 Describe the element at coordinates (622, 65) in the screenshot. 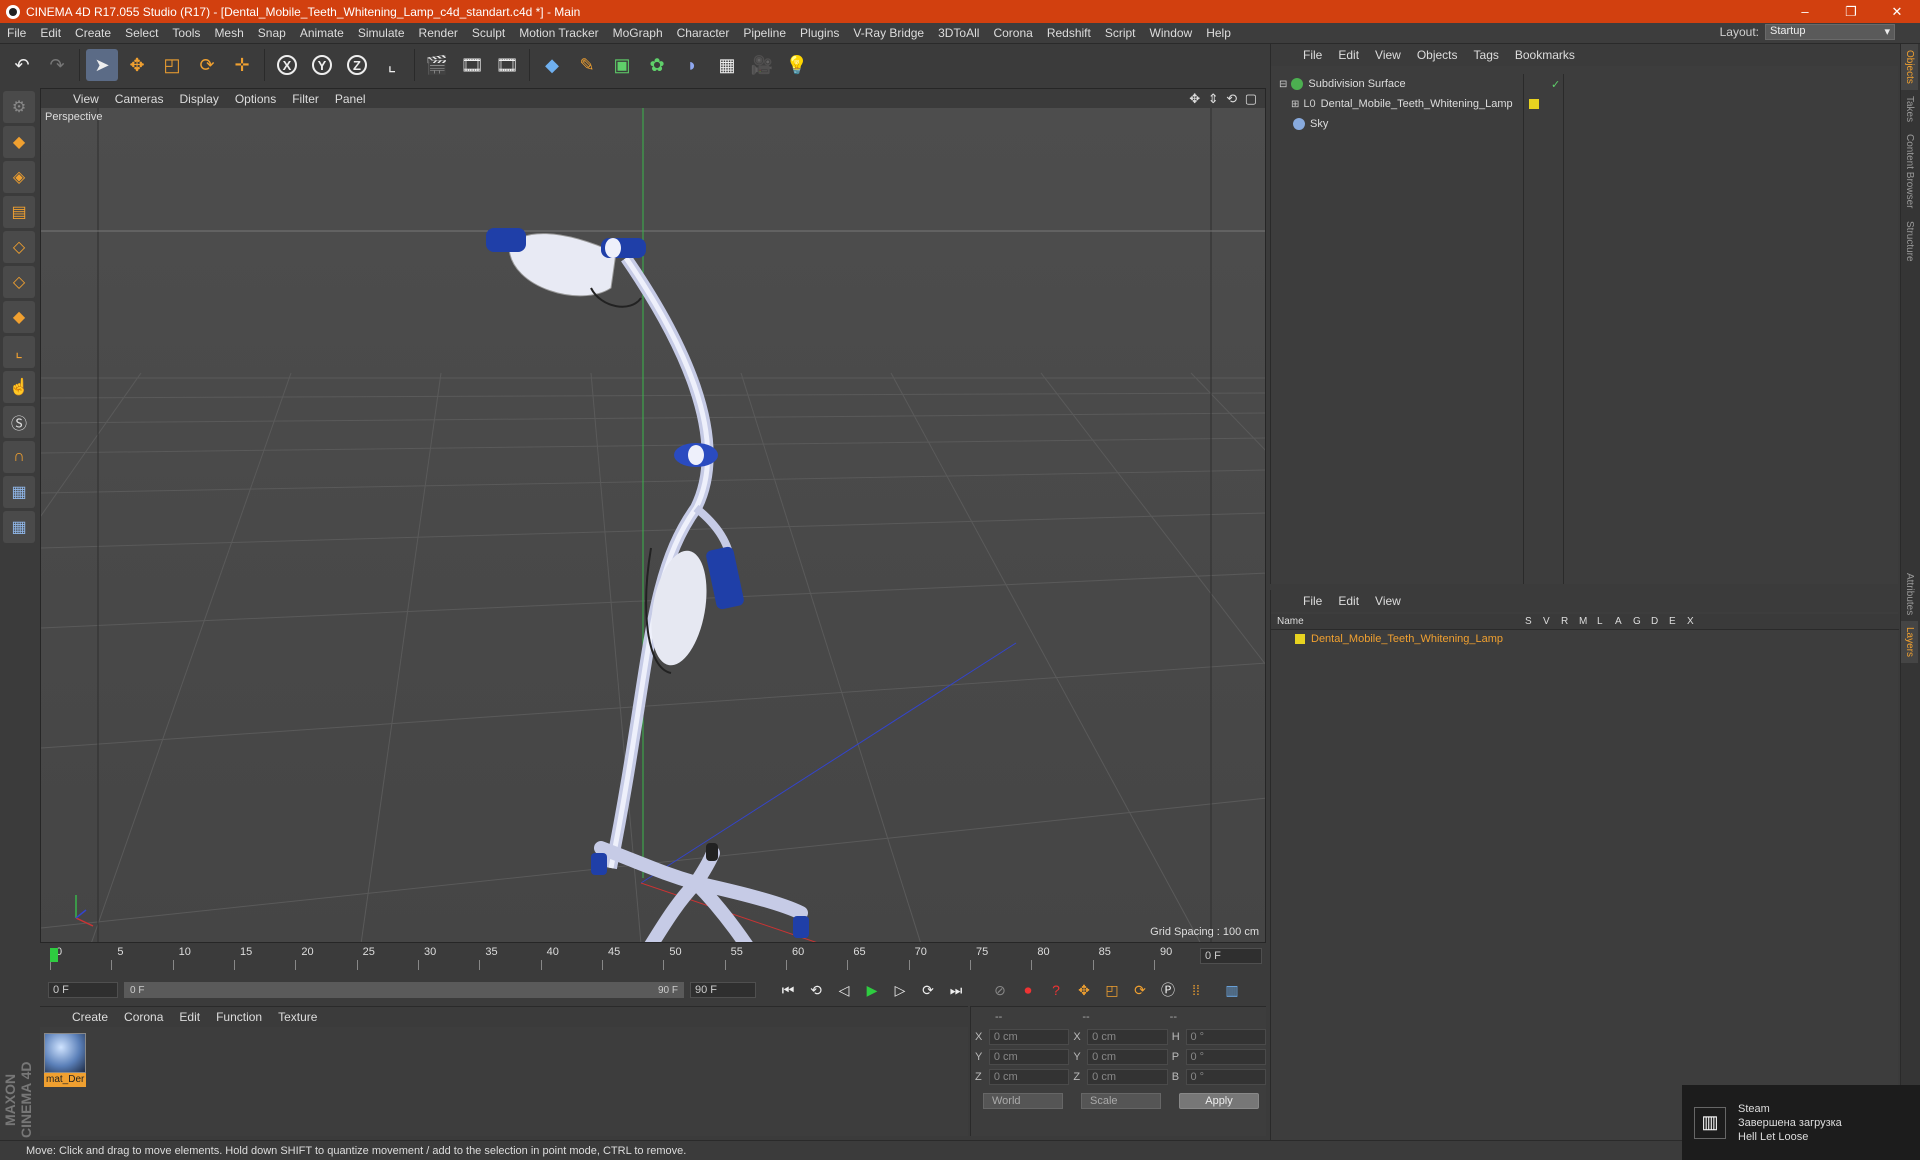

I see `subdivision-icon: ▣` at that location.